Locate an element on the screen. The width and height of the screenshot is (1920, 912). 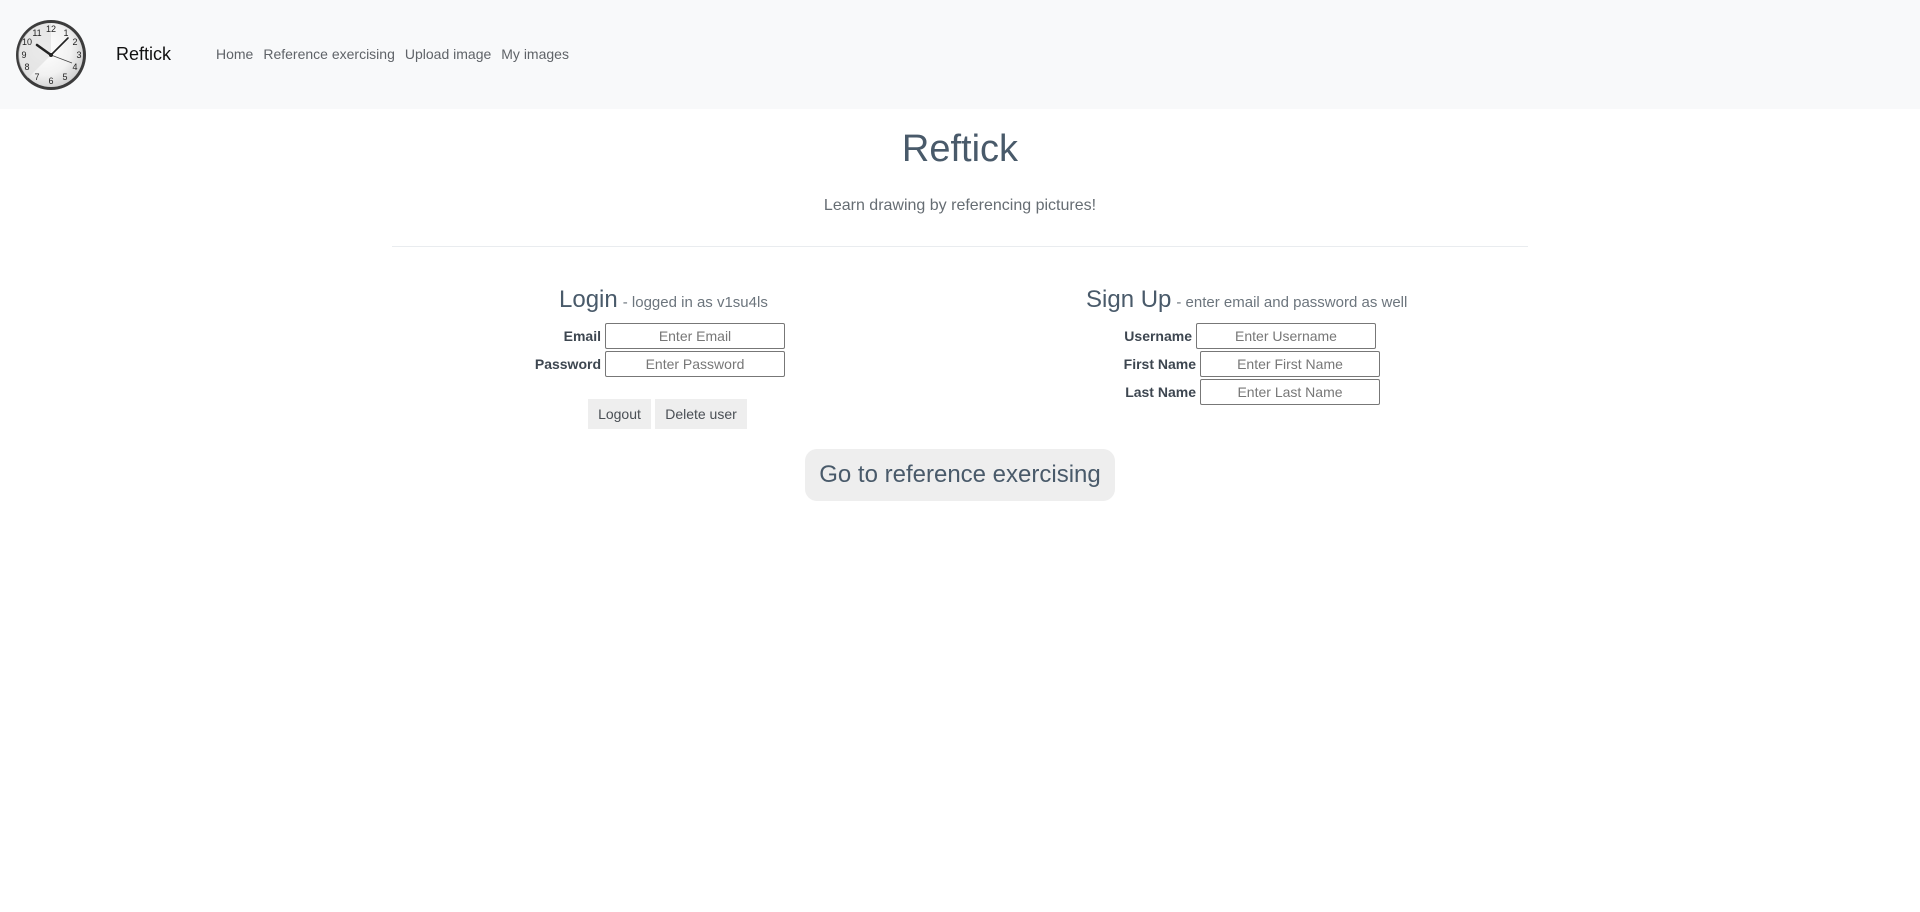
clock-icon: 12 1 2 3 4 5 6 7 8 9 10 11 is located at coordinates (51, 55).